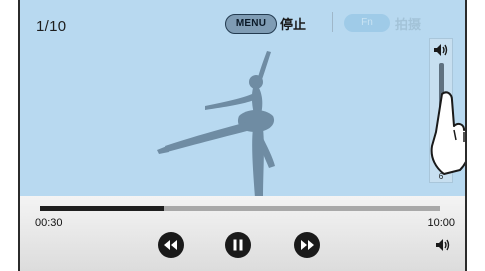  I want to click on shoot-label: 拍摄, so click(408, 24).